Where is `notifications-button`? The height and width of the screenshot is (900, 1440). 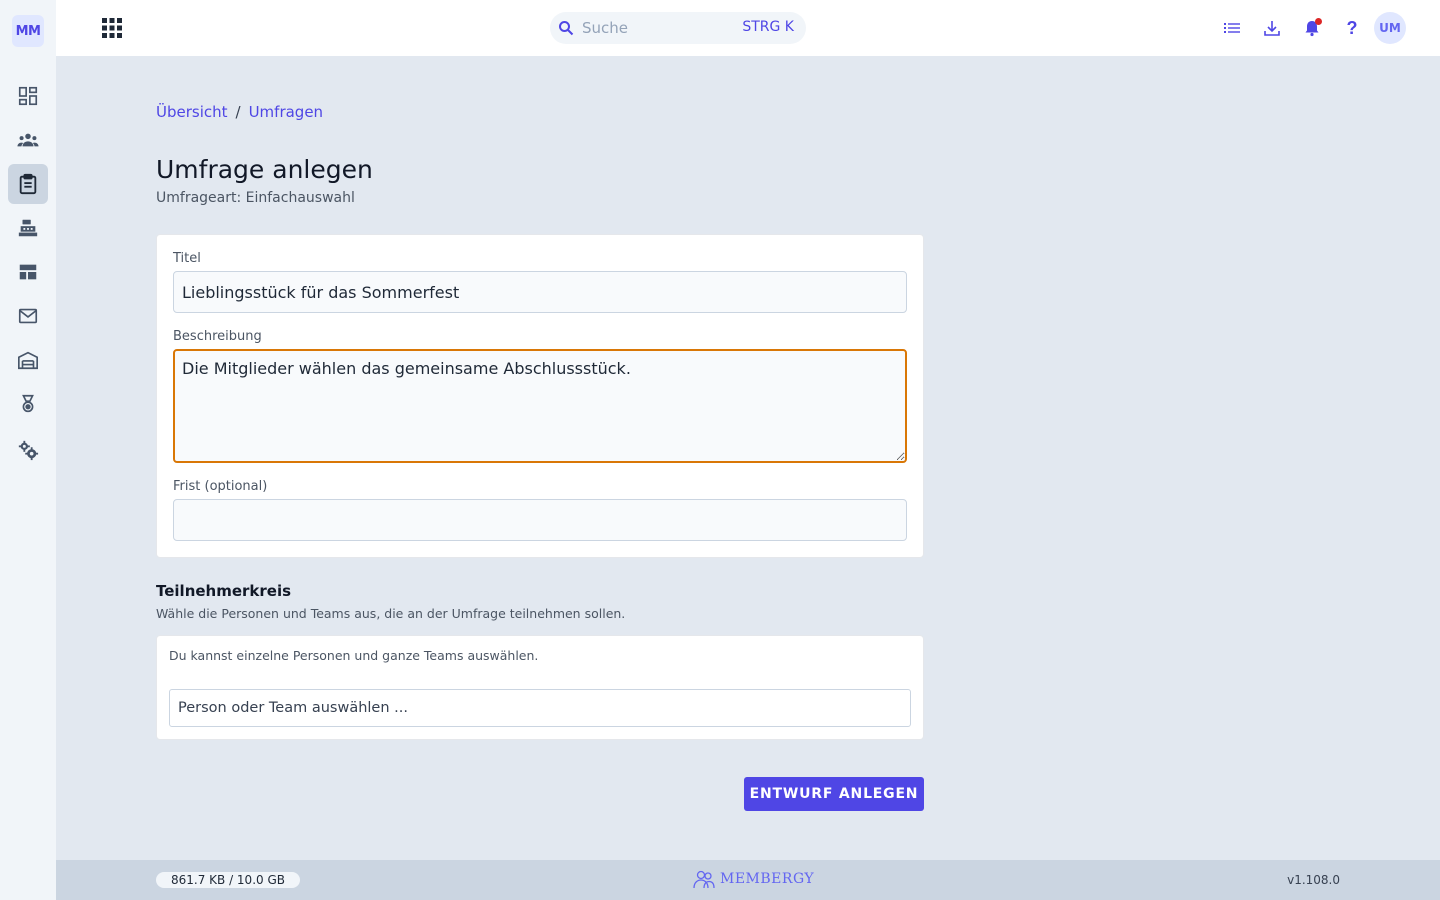
notifications-button is located at coordinates (1312, 28).